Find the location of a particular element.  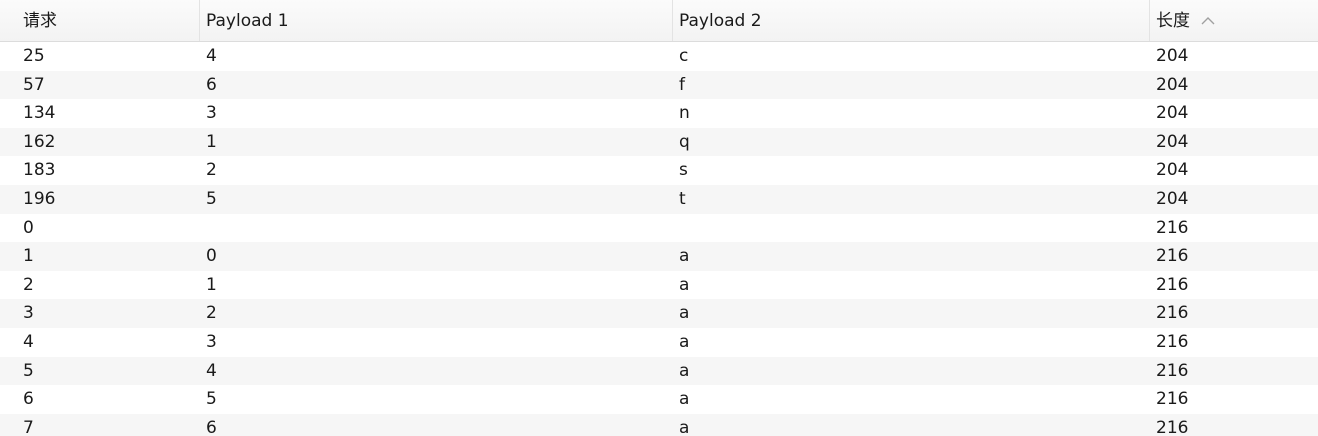

table-row: 6 5 a 216 is located at coordinates (659, 399).